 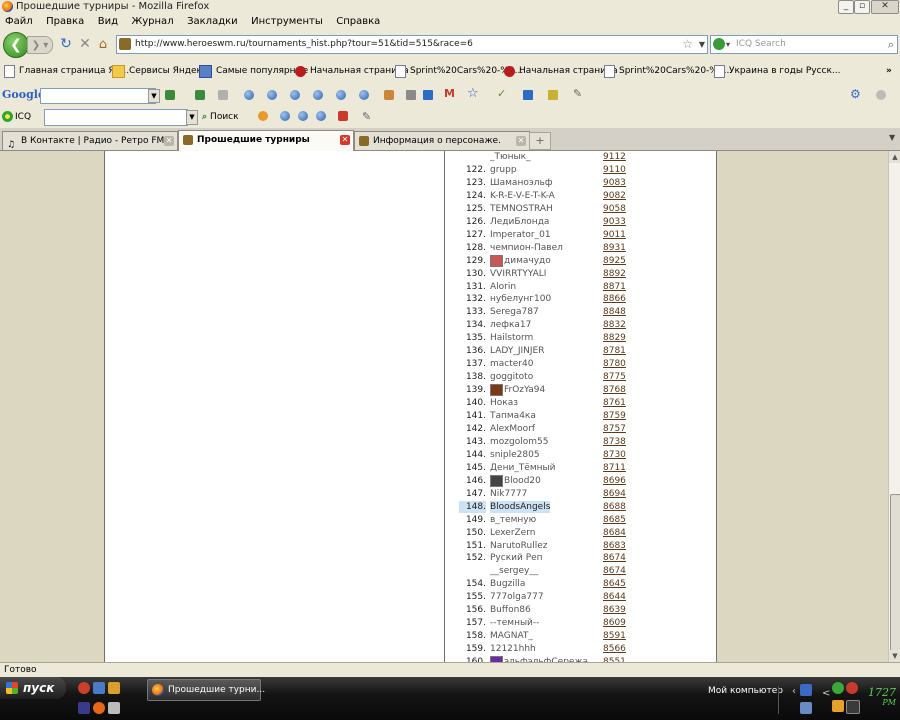 What do you see at coordinates (287, 22) in the screenshot?
I see `menu-tools: Инструменты` at bounding box center [287, 22].